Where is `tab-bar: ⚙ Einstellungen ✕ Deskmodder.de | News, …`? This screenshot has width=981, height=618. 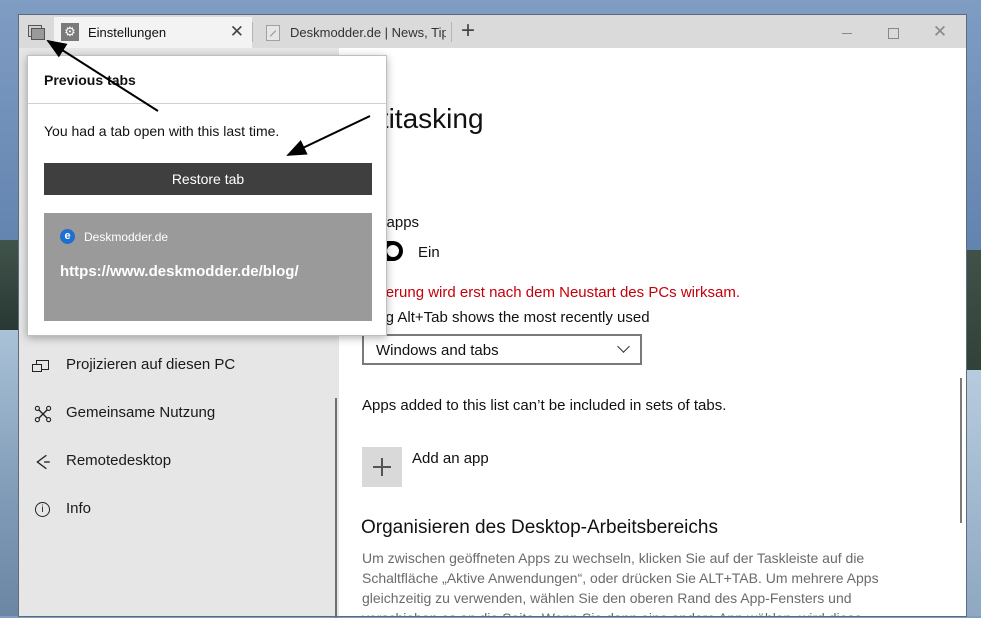
tab-bar: ⚙ Einstellungen ✕ Deskmodder.de | News, … is located at coordinates (492, 31).